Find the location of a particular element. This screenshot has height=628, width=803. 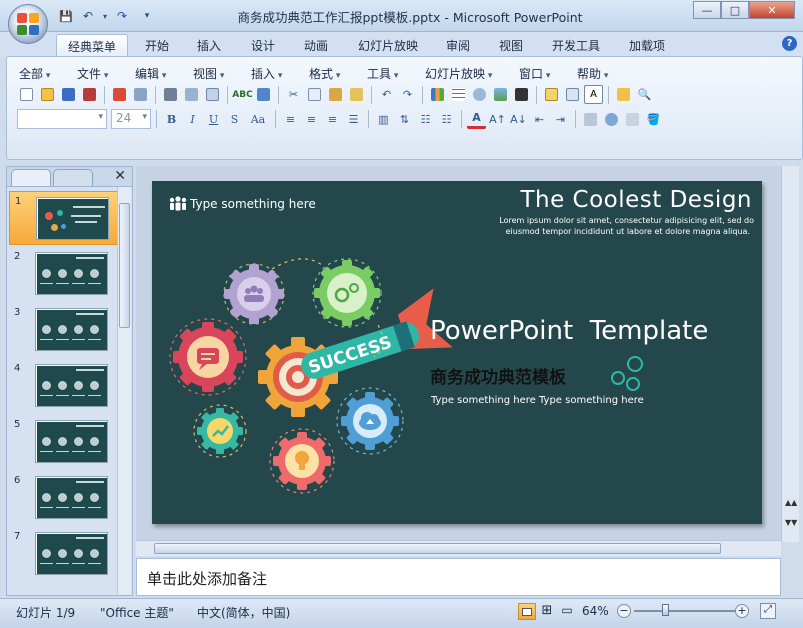

customize-qat-icon: ▾ is located at coordinates (147, 16).